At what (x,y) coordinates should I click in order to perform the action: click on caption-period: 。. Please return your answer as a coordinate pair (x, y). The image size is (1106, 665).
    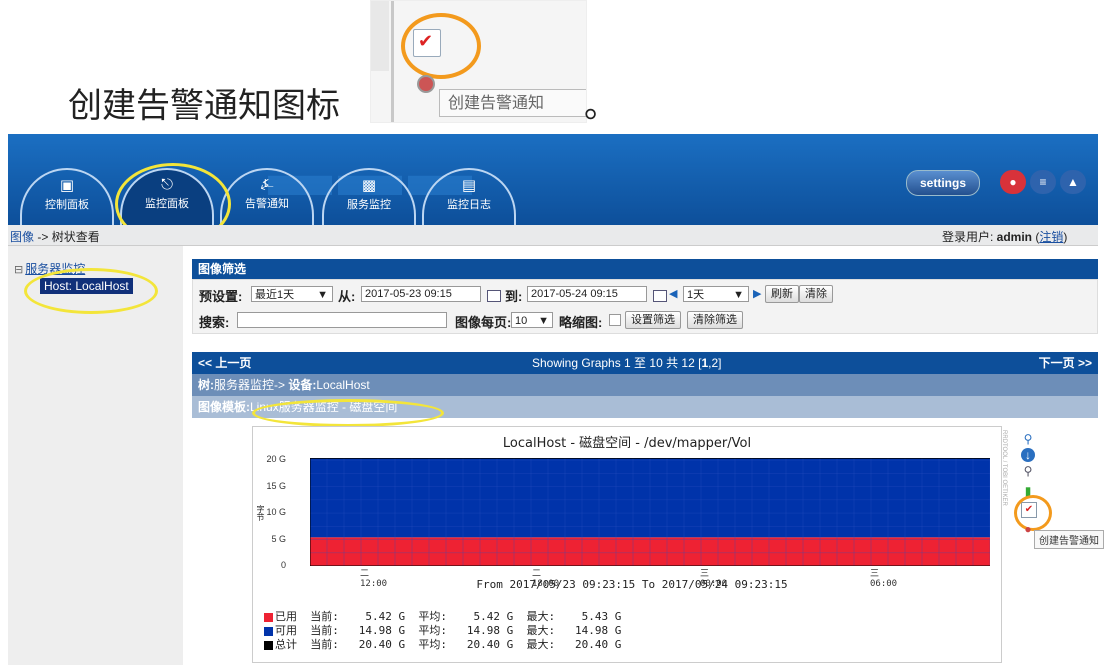
    Looking at the image, I should click on (601, 106).